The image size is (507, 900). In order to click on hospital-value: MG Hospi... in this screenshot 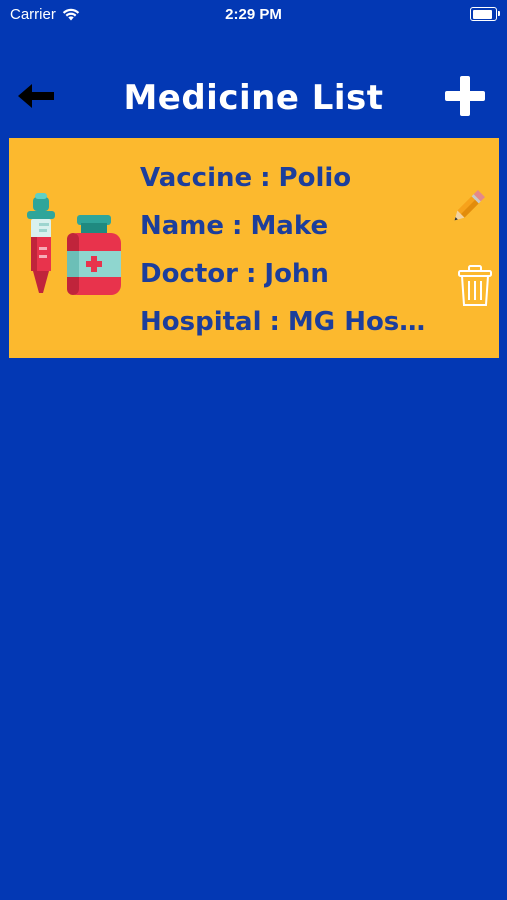, I will do `click(363, 322)`.